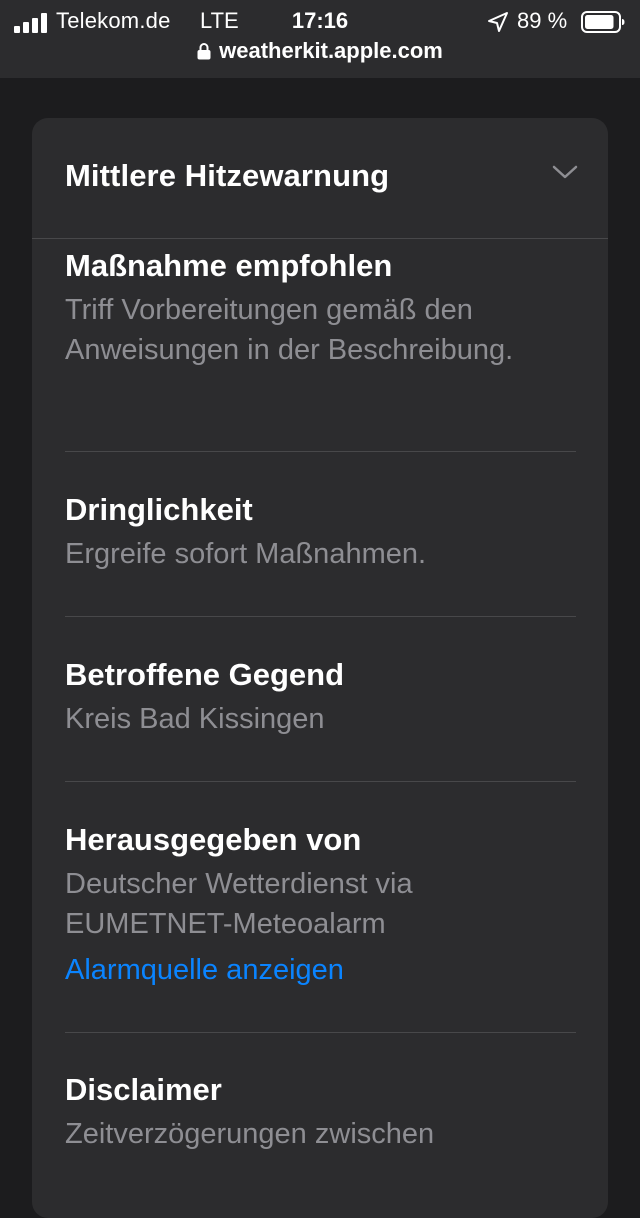 This screenshot has height=1218, width=640. I want to click on section-title: Maßnahme empfohlen, so click(229, 265).